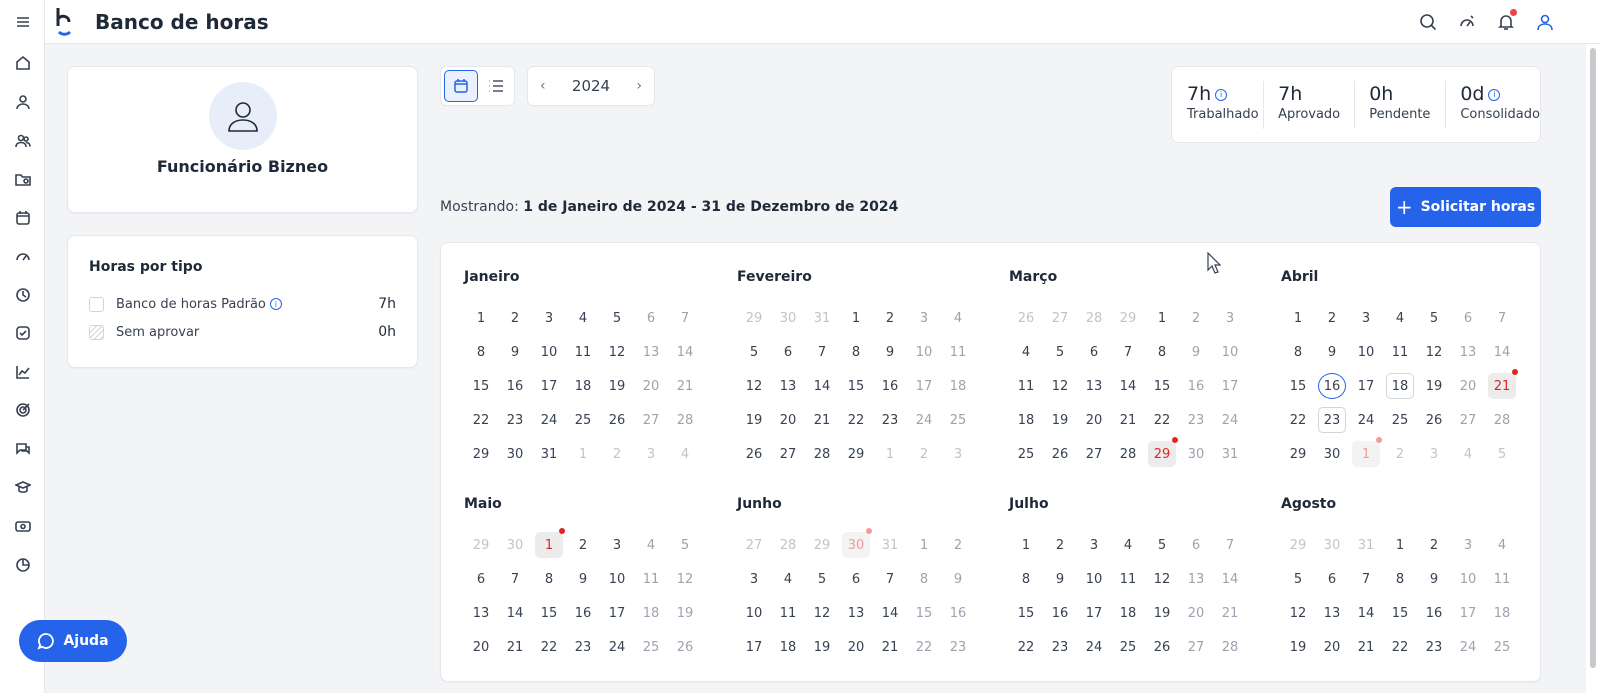 The height and width of the screenshot is (693, 1600). I want to click on calendar-day: 13, so click(651, 352).